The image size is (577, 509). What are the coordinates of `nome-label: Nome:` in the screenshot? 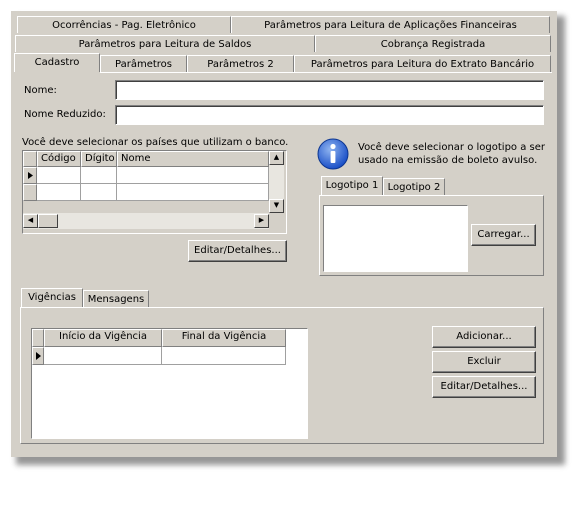 It's located at (40, 90).